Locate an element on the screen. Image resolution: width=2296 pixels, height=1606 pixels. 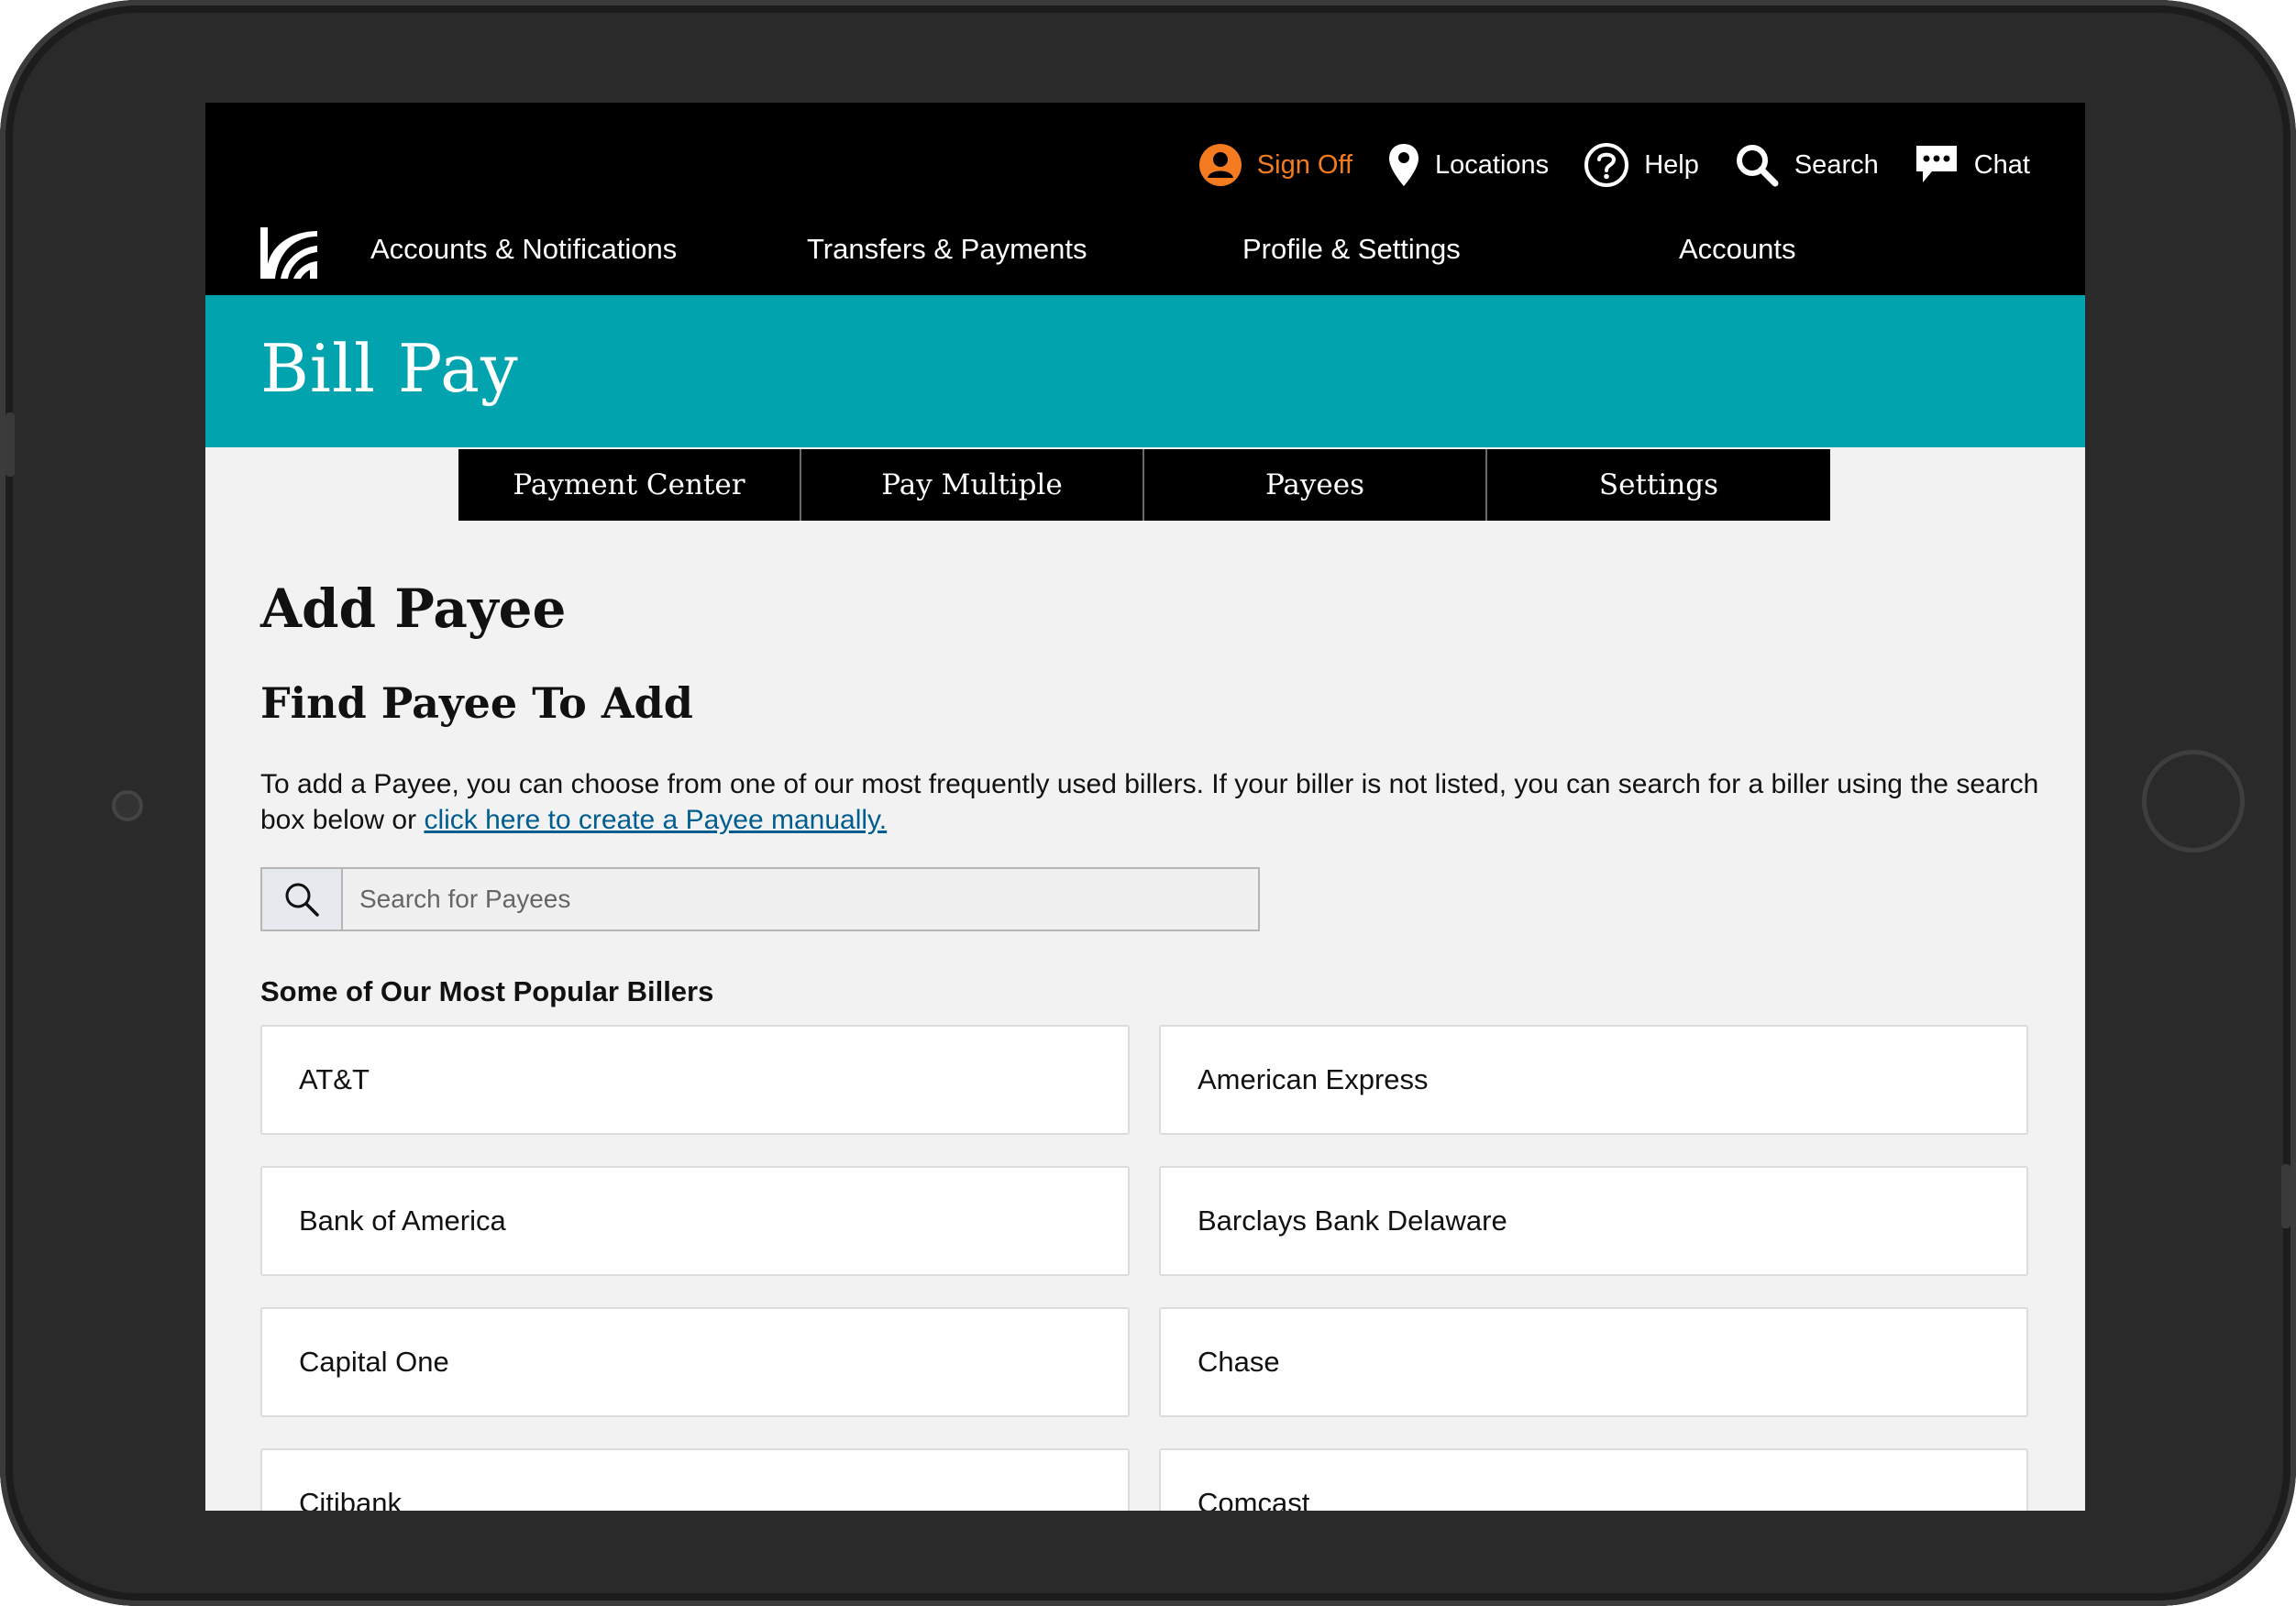
tab-payees: Payees is located at coordinates (1315, 485).